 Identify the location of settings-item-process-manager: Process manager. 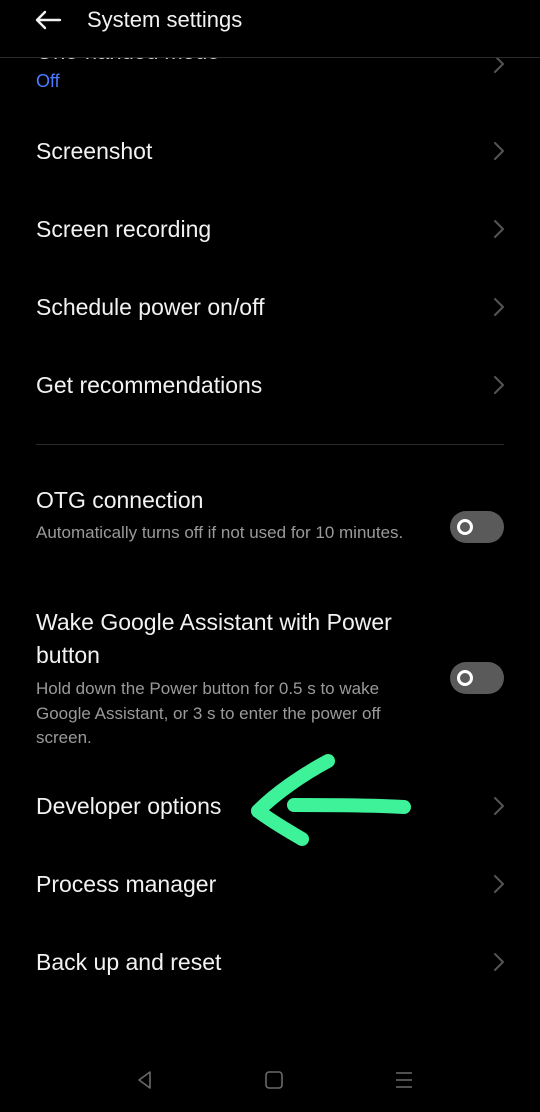
(270, 884).